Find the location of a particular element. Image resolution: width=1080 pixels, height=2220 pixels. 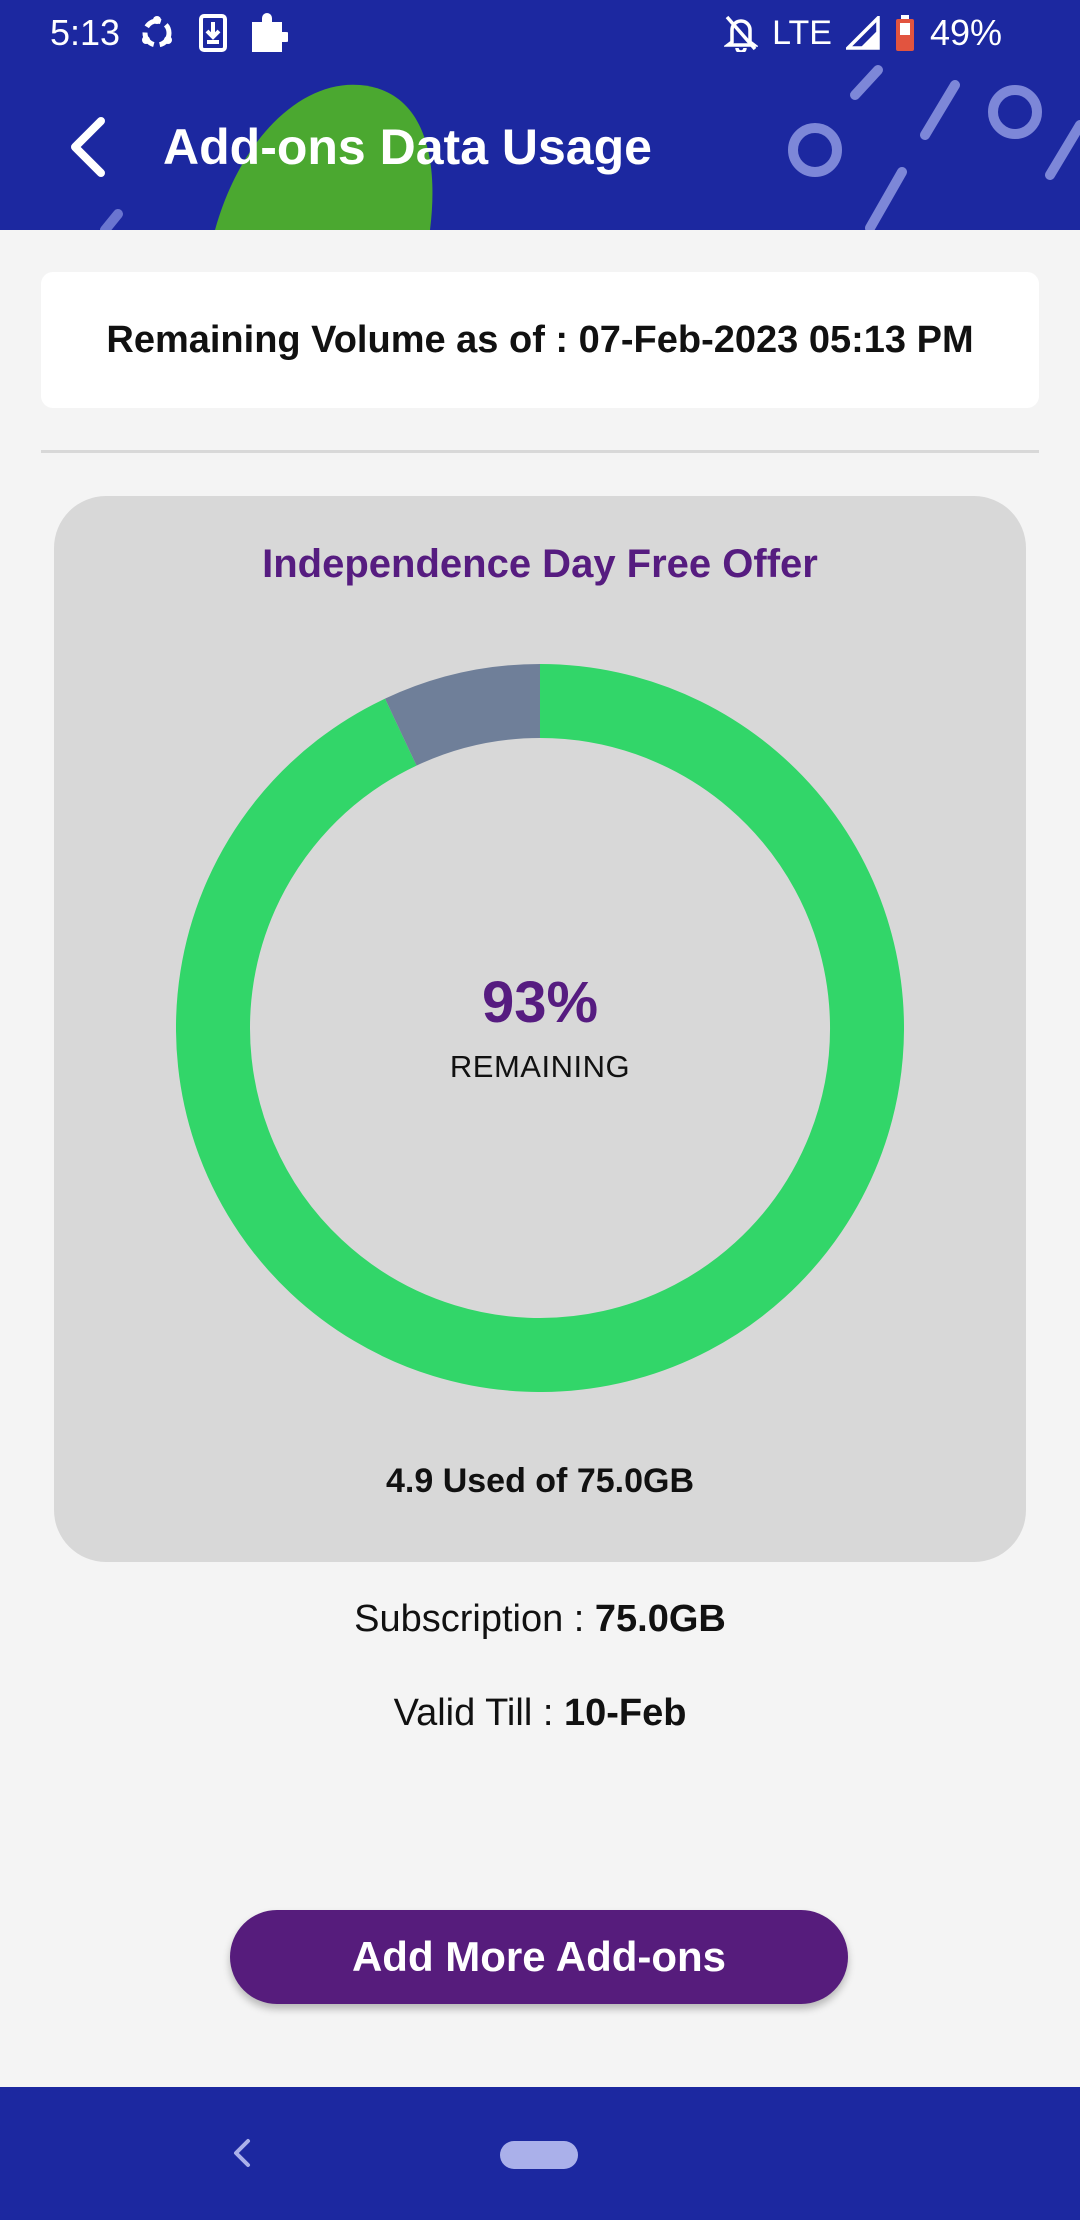

subscription-info: Subscription : 75.0GB is located at coordinates (540, 1619).